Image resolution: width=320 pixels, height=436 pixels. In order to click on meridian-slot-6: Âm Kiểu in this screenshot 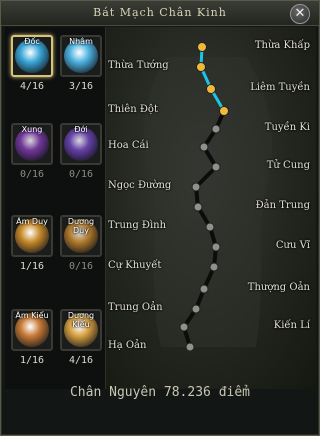, I will do `click(32, 330)`.